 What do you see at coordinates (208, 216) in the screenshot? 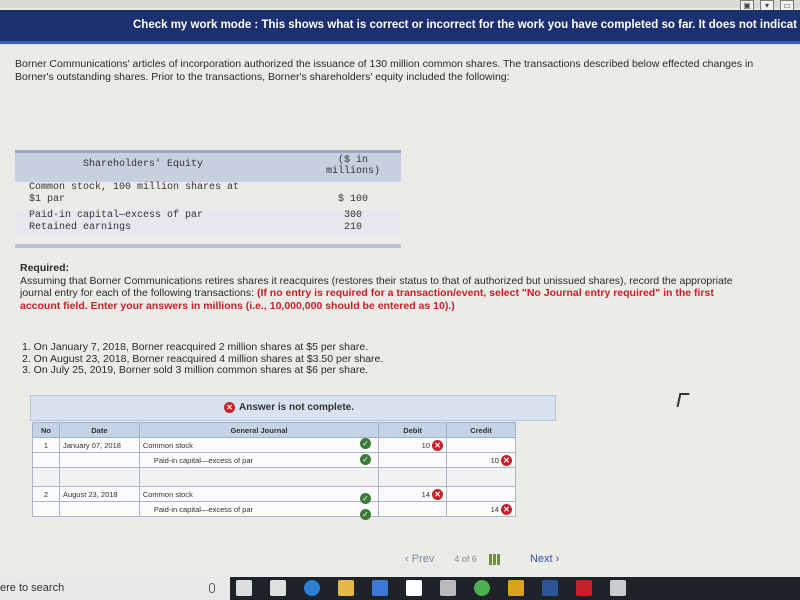
I see `equity-row: Paid-in capital—excess of par 300` at bounding box center [208, 216].